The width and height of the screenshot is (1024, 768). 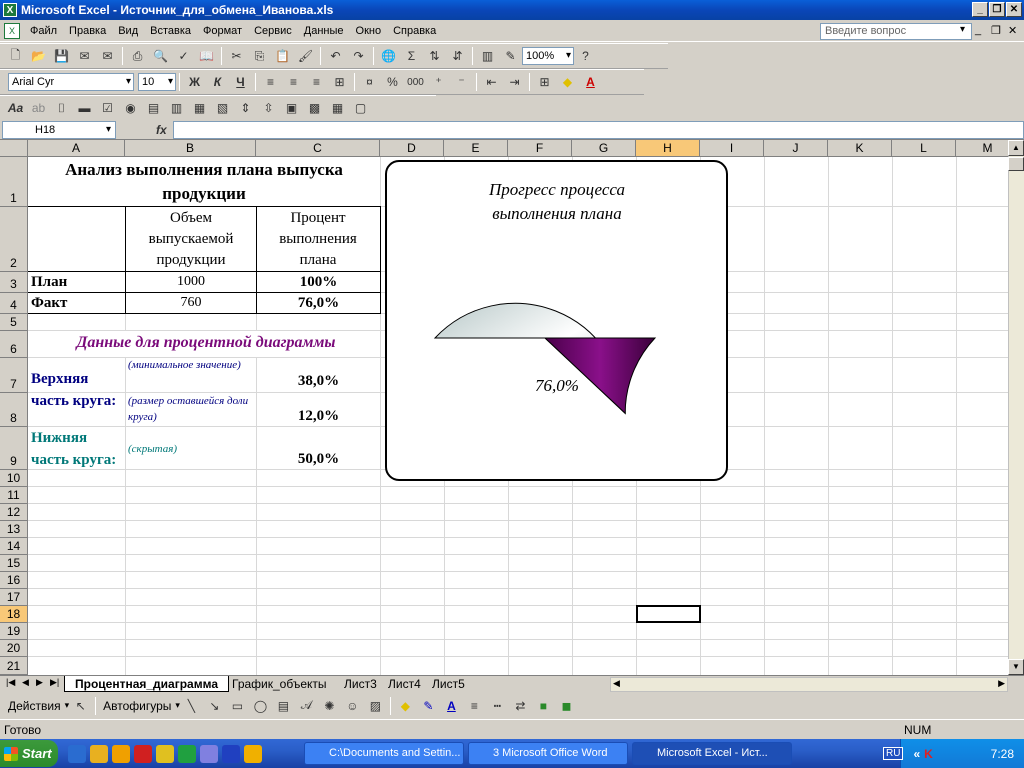 What do you see at coordinates (543, 706) in the screenshot?
I see `shadow-icon: ■` at bounding box center [543, 706].